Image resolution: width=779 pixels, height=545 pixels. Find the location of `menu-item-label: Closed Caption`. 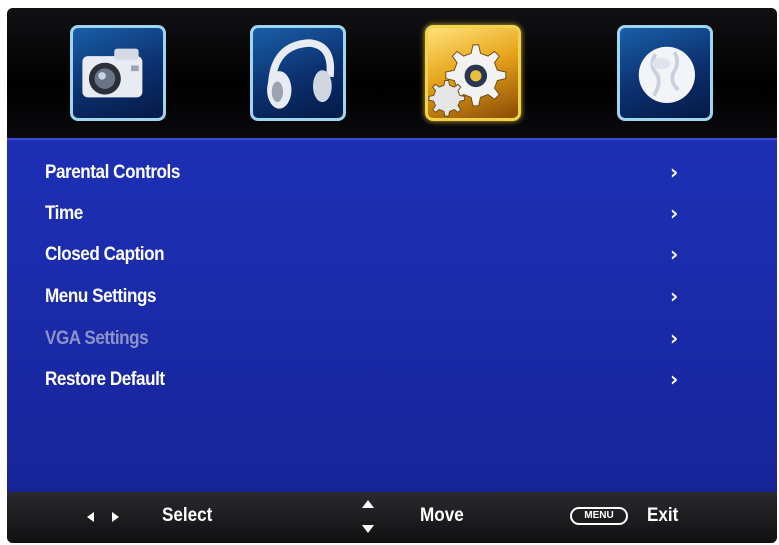

menu-item-label: Closed Caption is located at coordinates (105, 254).